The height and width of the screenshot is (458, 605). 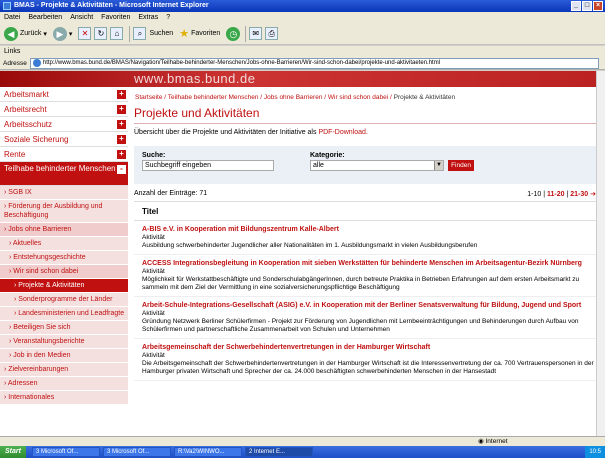 What do you see at coordinates (233, 33) in the screenshot?
I see `history-icon: ◷` at bounding box center [233, 33].